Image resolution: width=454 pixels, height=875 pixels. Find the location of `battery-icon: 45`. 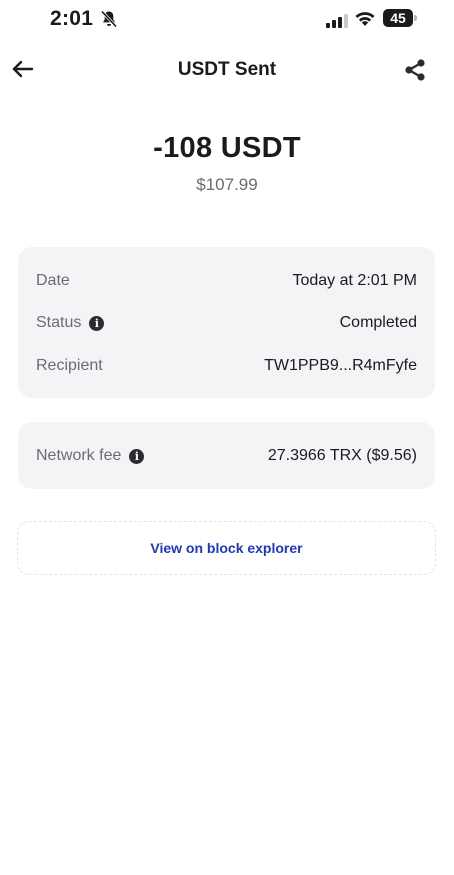

battery-icon: 45 is located at coordinates (400, 18).